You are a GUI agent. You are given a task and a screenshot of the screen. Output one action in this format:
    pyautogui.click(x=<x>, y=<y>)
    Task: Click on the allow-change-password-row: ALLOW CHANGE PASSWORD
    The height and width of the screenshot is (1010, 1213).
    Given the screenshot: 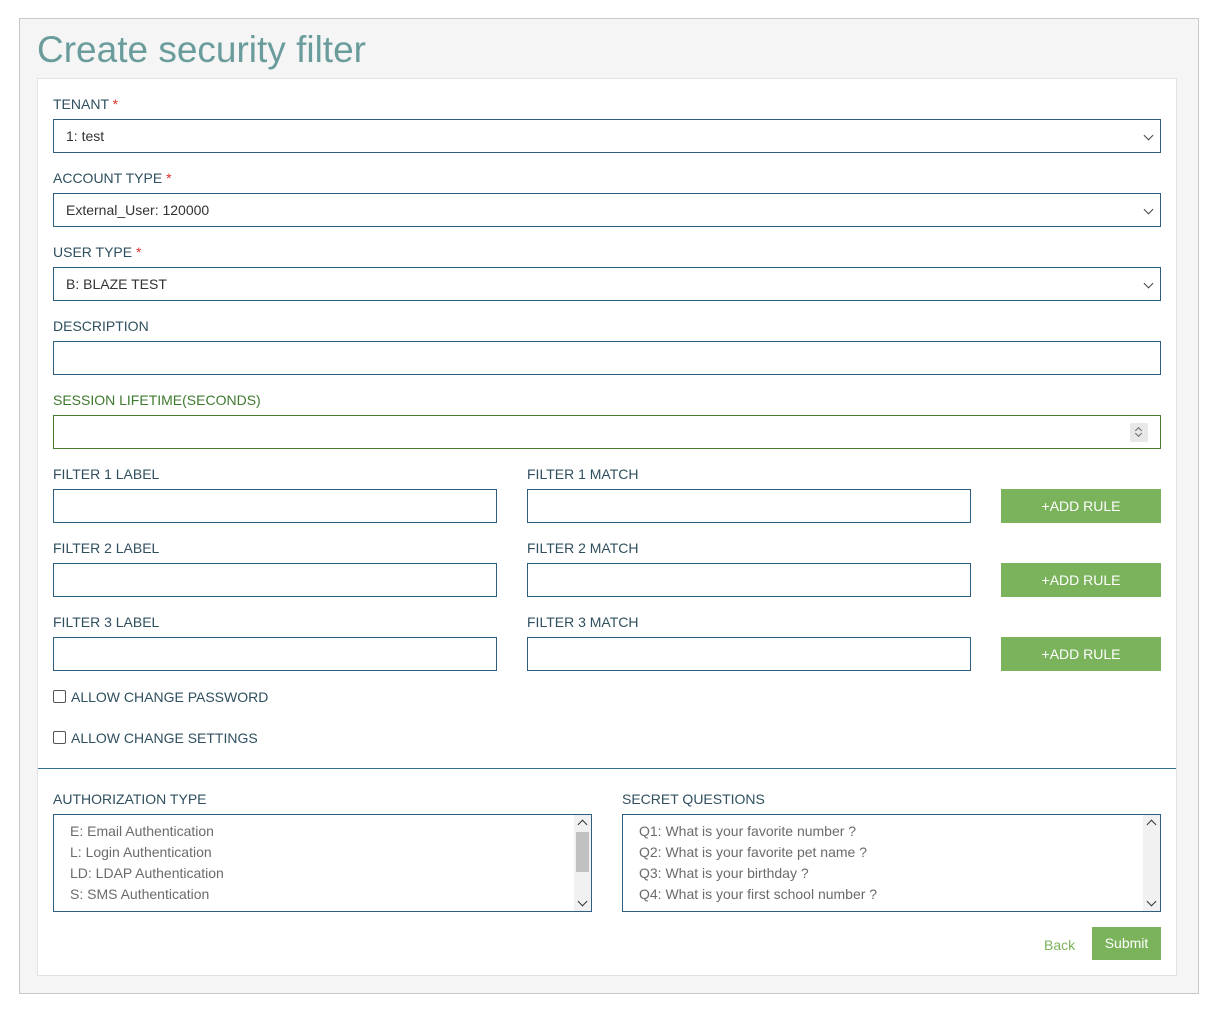 What is the action you would take?
    pyautogui.click(x=183, y=697)
    